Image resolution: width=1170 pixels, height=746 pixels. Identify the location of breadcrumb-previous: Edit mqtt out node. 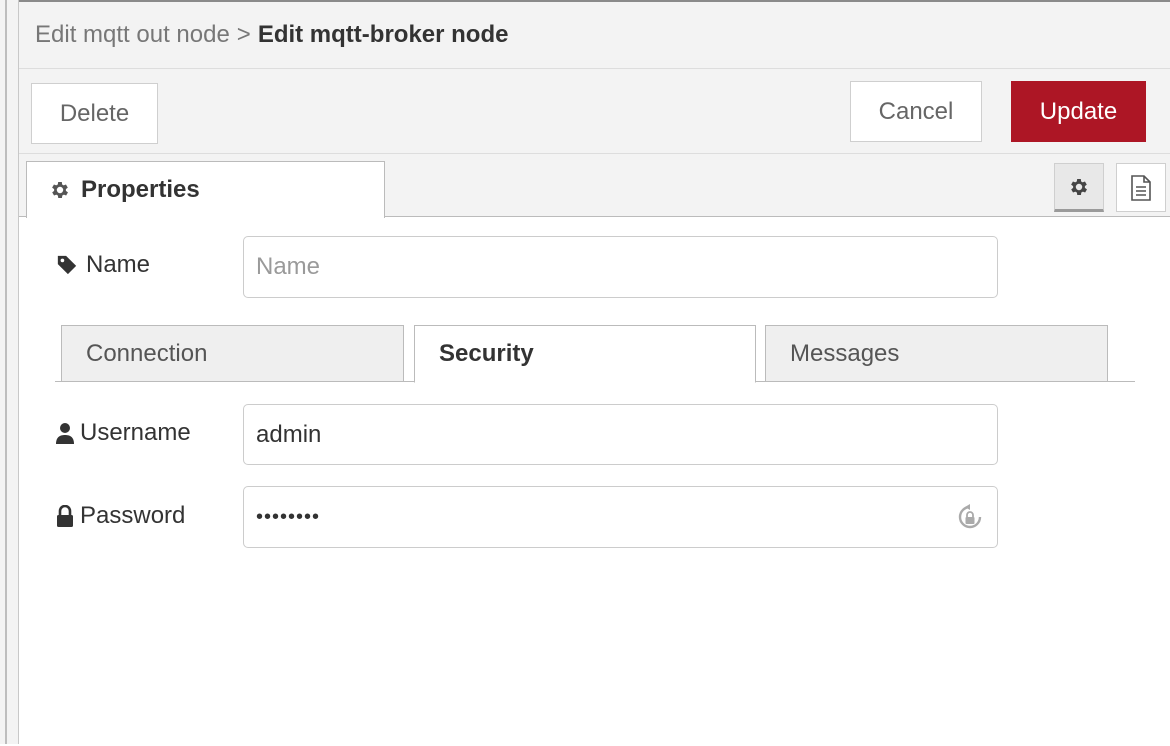
(132, 34).